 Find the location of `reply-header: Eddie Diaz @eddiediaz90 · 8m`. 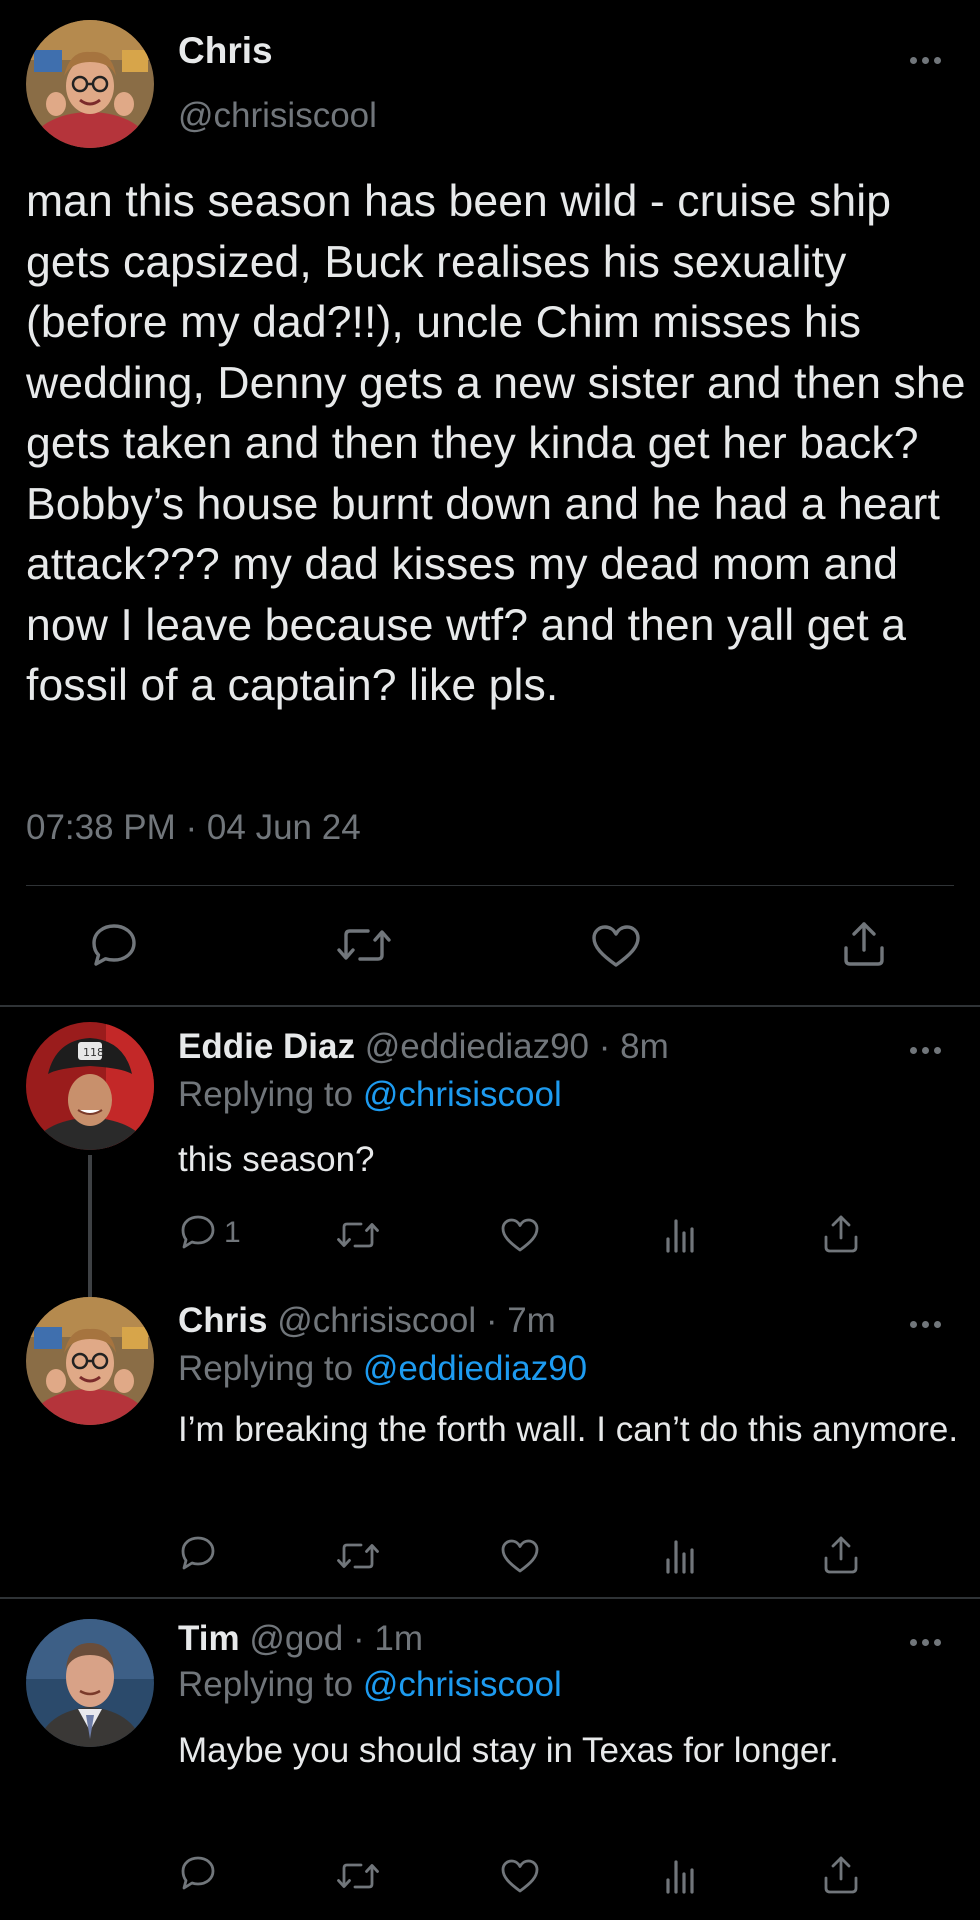

reply-header: Eddie Diaz @eddiediaz90 · 8m is located at coordinates (423, 1047).